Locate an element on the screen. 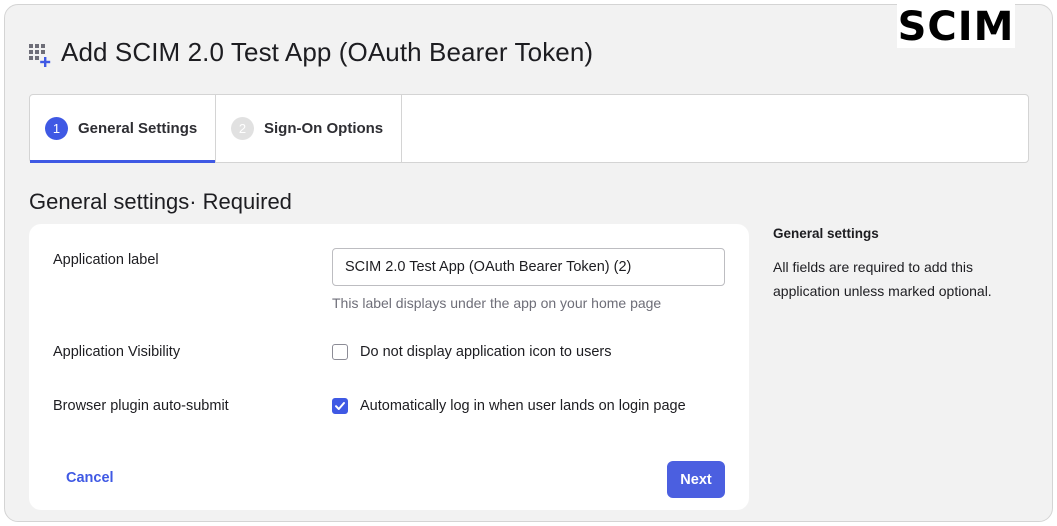 The width and height of the screenshot is (1057, 526). cancel-button: Cancel is located at coordinates (90, 478).